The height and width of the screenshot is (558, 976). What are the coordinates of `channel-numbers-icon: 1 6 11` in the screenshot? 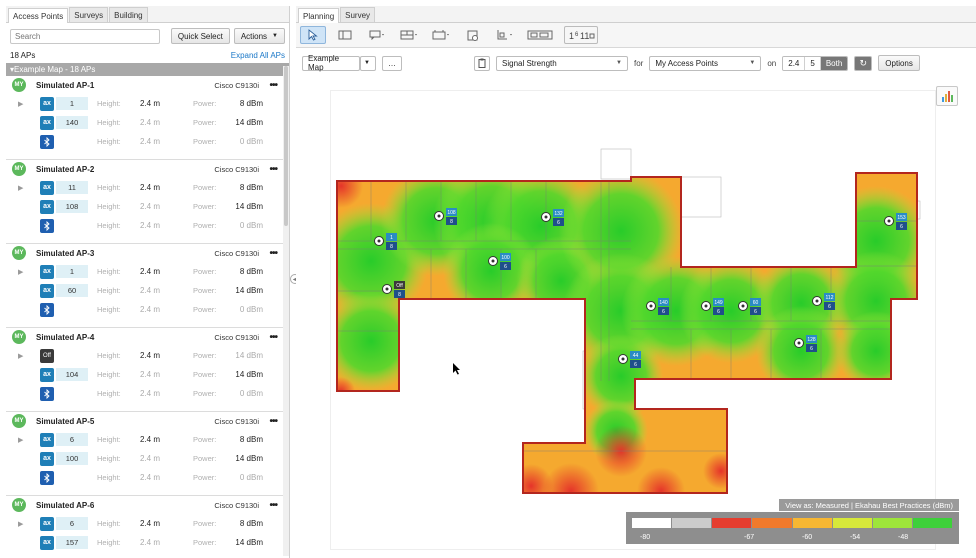 It's located at (581, 35).